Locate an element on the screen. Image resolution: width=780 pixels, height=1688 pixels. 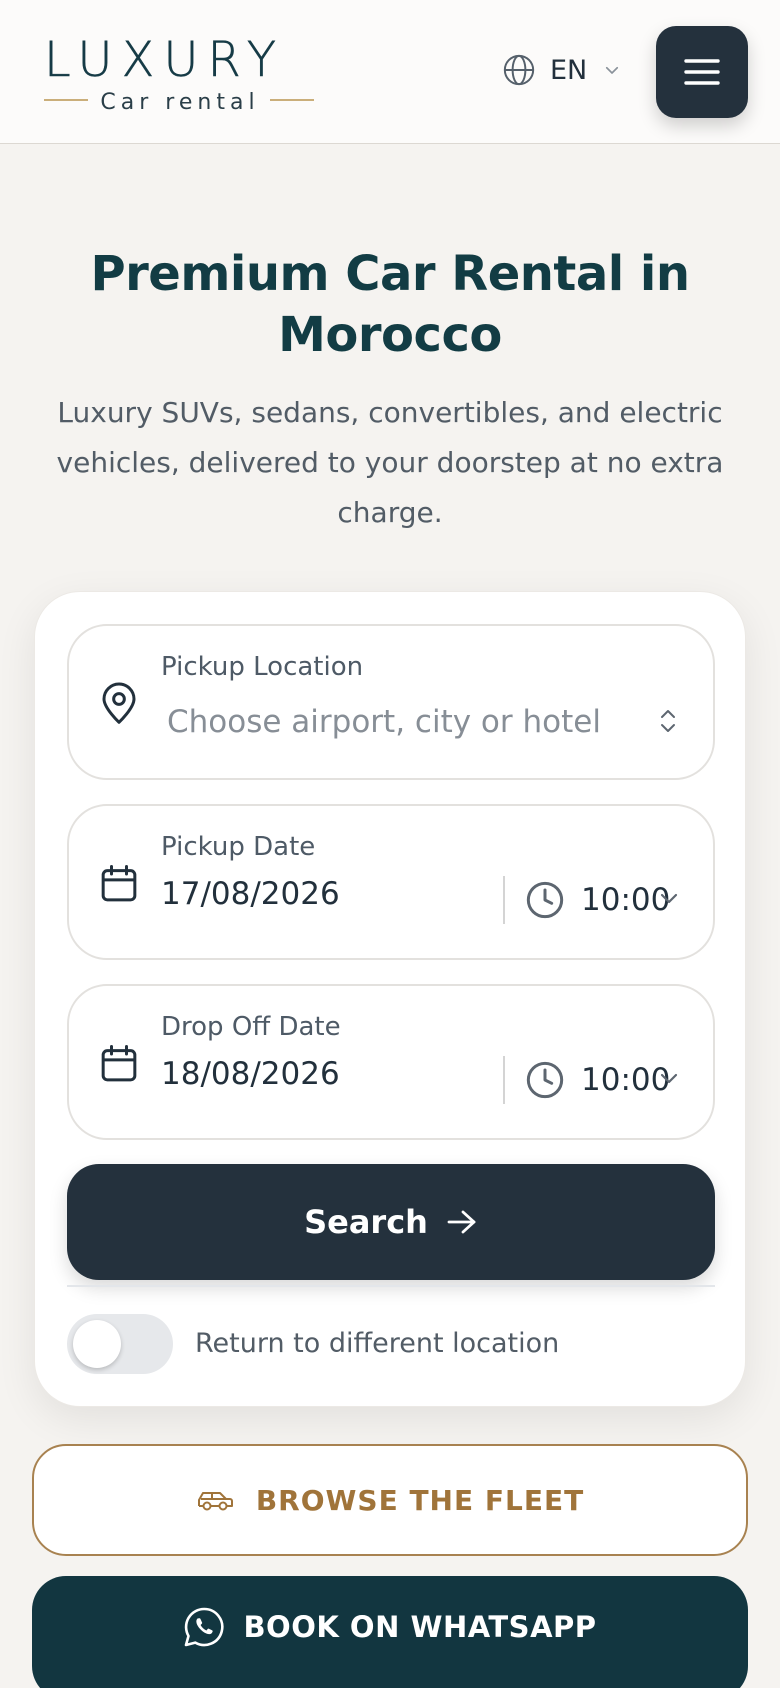
whatsapp-book-button: BOOK ON WHATSAPP is located at coordinates (390, 1632).